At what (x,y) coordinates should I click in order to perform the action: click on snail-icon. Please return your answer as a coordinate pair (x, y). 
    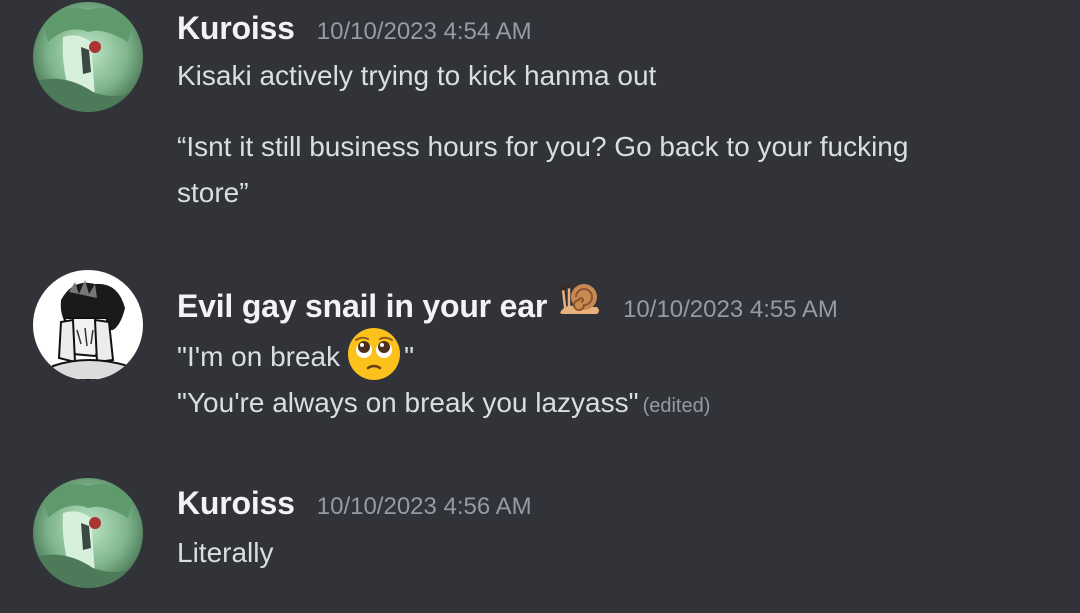
    Looking at the image, I should click on (580, 298).